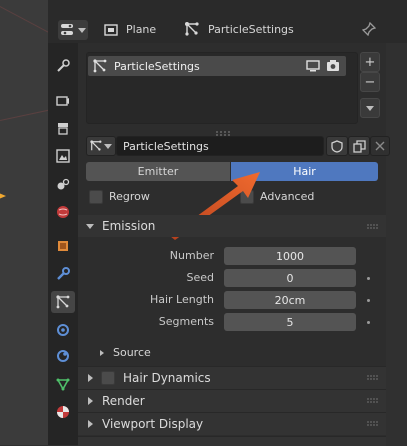  What do you see at coordinates (24, 222) in the screenshot?
I see `viewport-3d` at bounding box center [24, 222].